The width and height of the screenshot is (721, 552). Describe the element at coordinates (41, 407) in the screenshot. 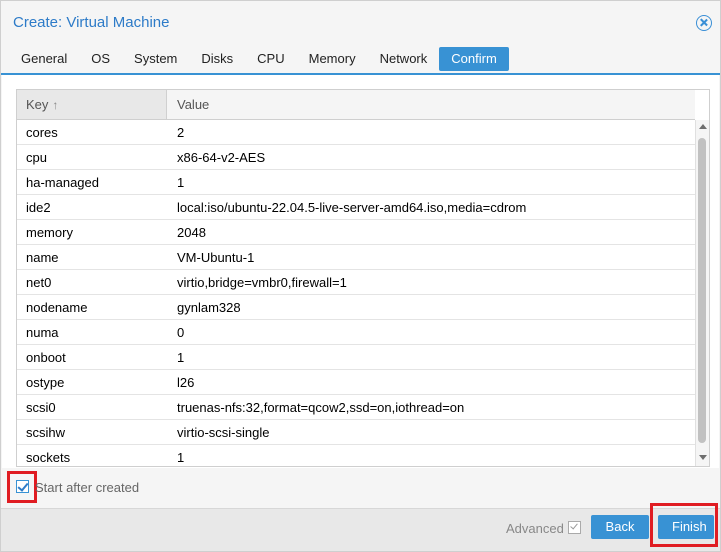

I see `row-key: scsi0` at that location.